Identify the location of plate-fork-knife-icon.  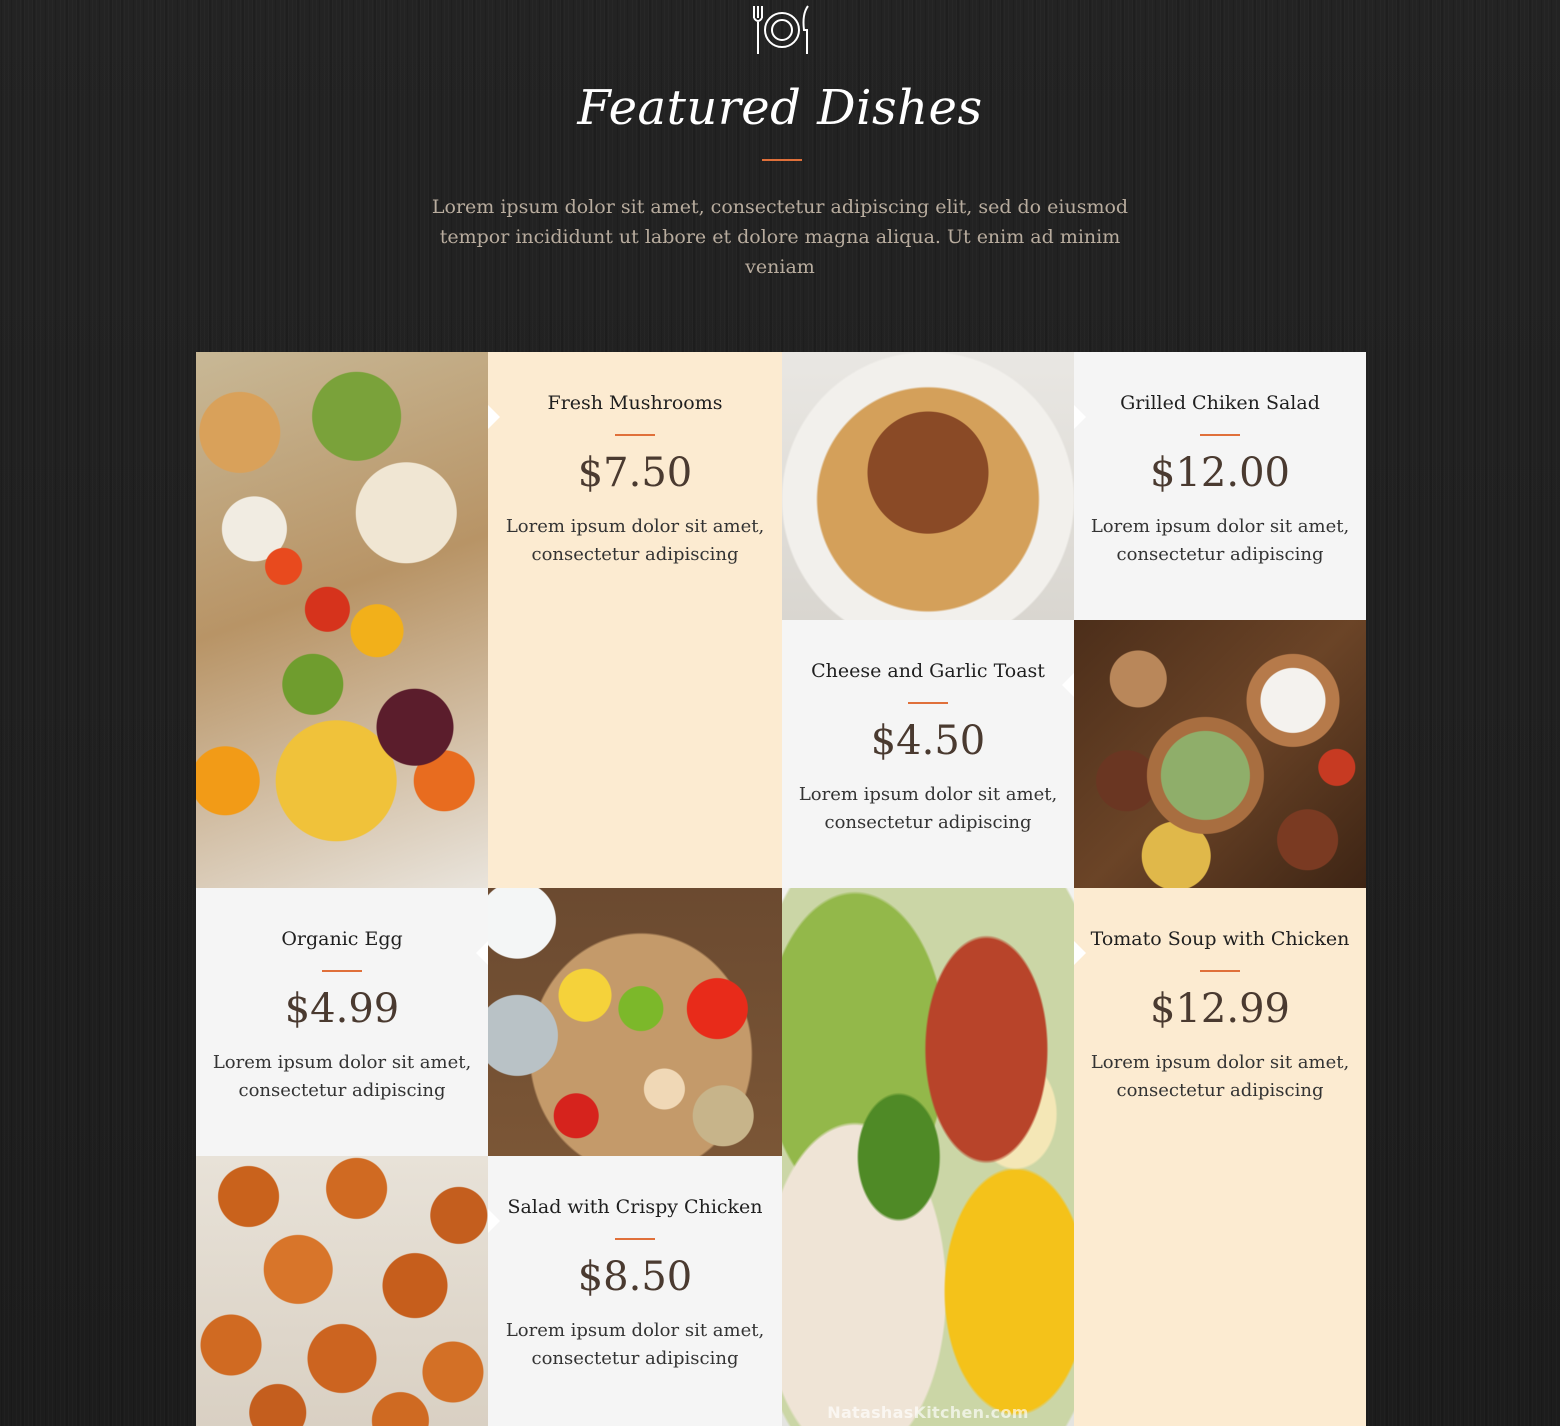
(781, 29).